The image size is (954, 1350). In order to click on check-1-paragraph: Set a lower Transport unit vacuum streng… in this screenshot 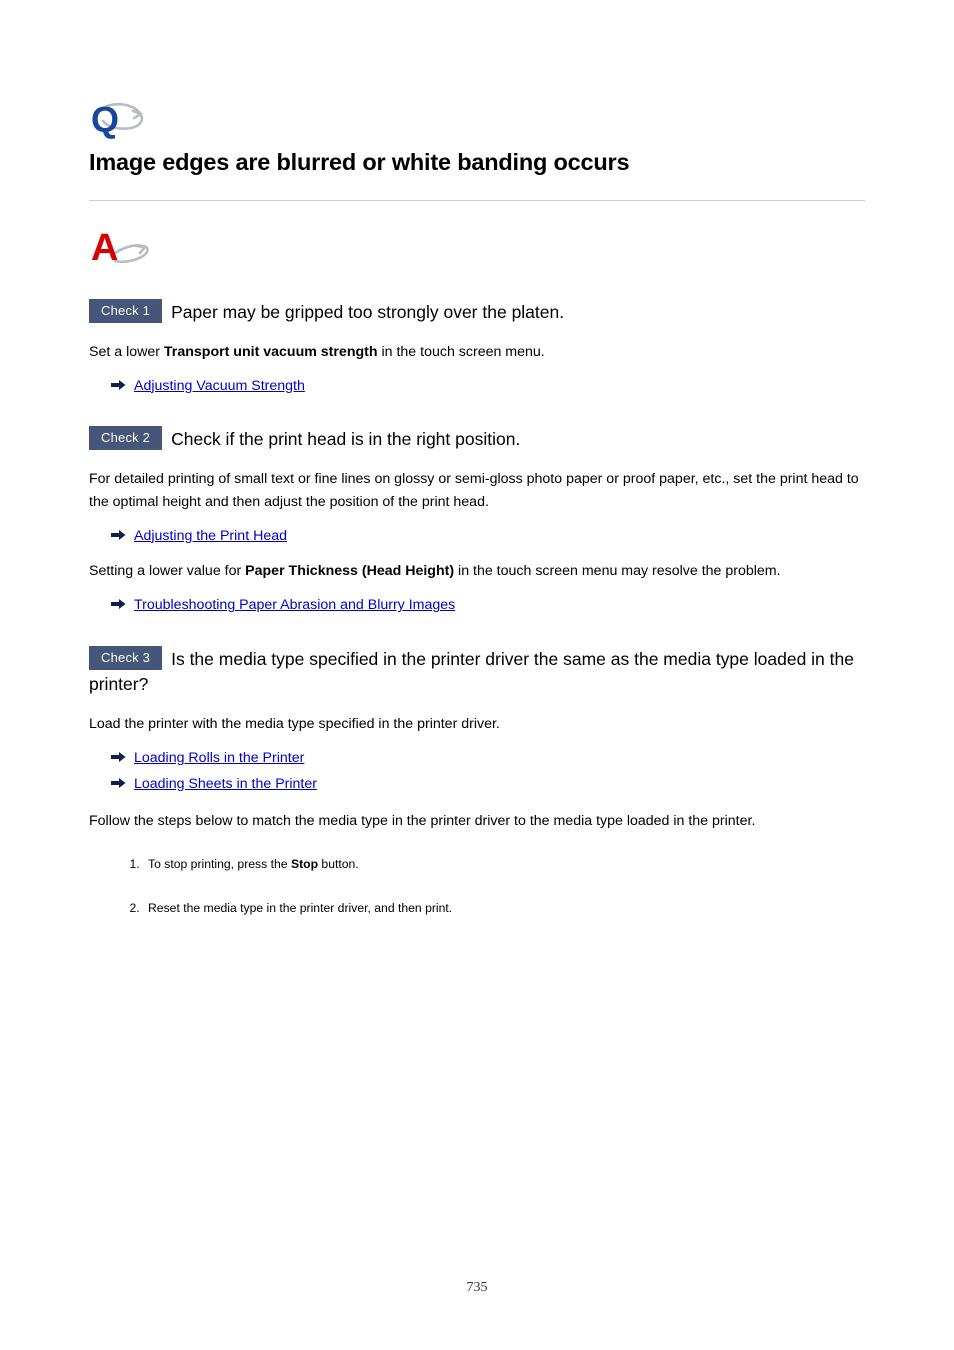, I will do `click(477, 352)`.